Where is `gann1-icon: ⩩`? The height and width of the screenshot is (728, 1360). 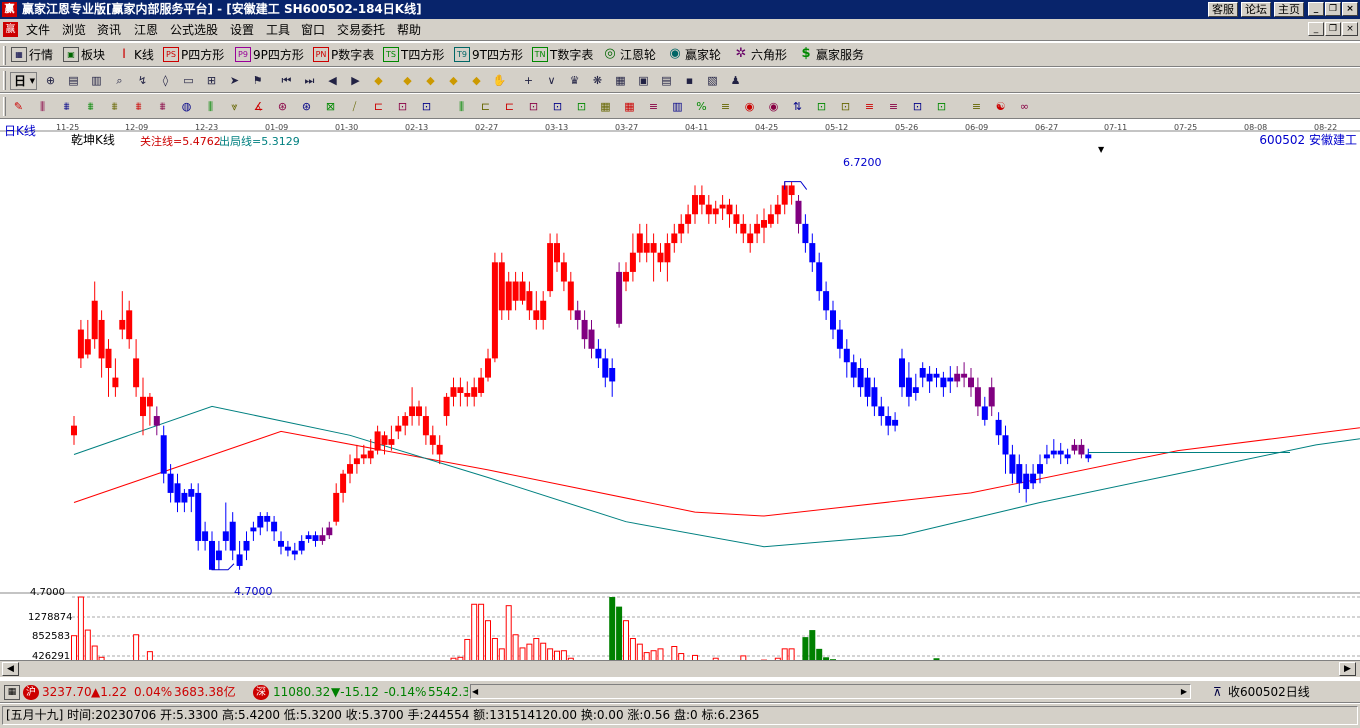 gann1-icon: ⩩ is located at coordinates (66, 107).